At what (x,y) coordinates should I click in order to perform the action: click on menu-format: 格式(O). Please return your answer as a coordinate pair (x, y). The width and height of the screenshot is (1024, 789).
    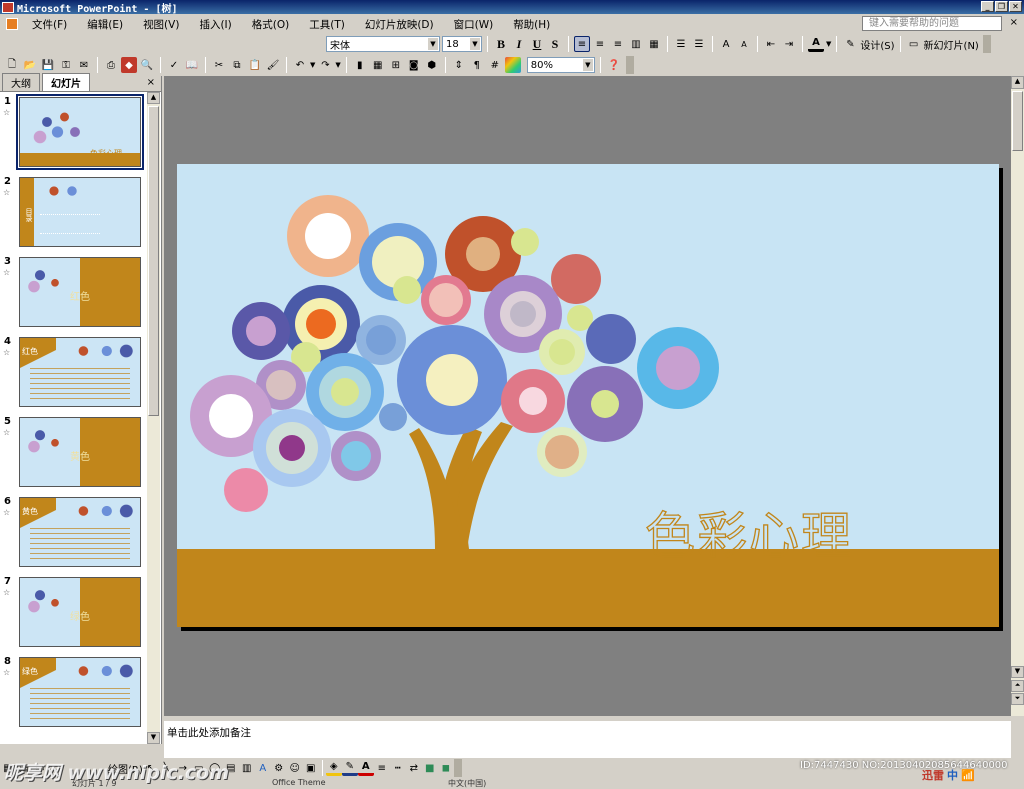
    Looking at the image, I should click on (270, 24).